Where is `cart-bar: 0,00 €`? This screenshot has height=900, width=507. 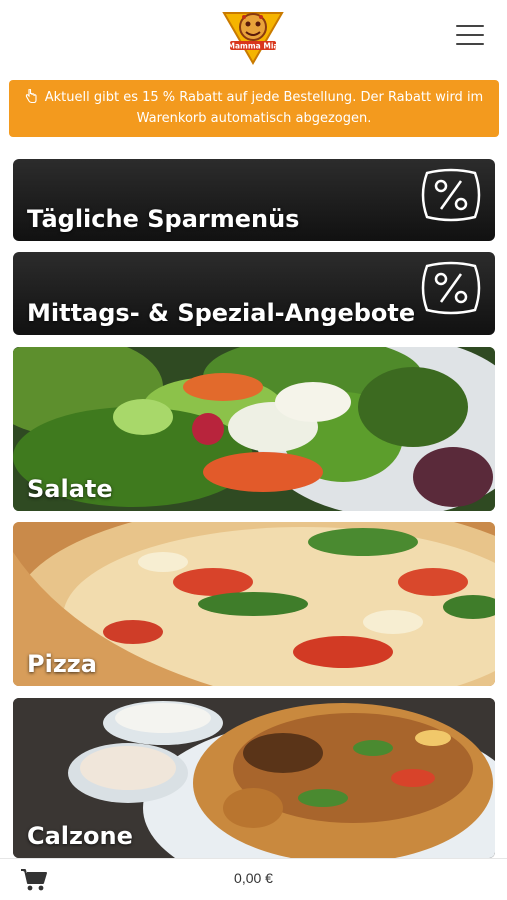 cart-bar: 0,00 € is located at coordinates (253, 879).